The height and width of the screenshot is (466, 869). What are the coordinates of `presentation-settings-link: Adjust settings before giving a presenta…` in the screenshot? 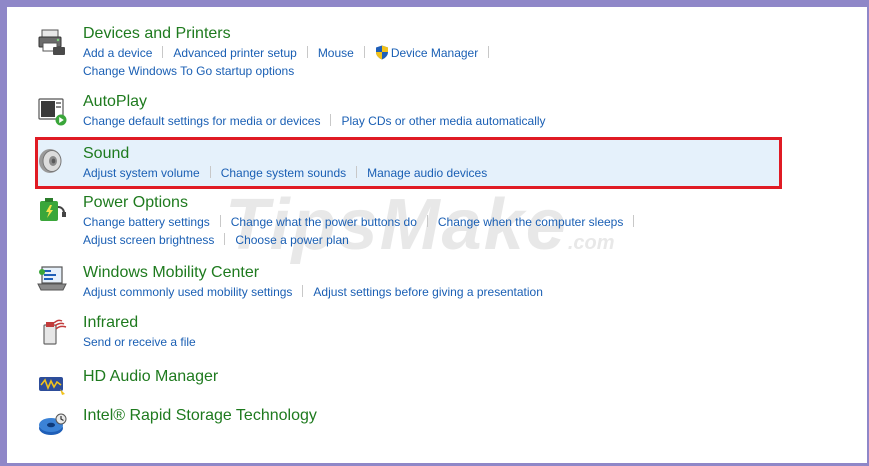 It's located at (427, 292).